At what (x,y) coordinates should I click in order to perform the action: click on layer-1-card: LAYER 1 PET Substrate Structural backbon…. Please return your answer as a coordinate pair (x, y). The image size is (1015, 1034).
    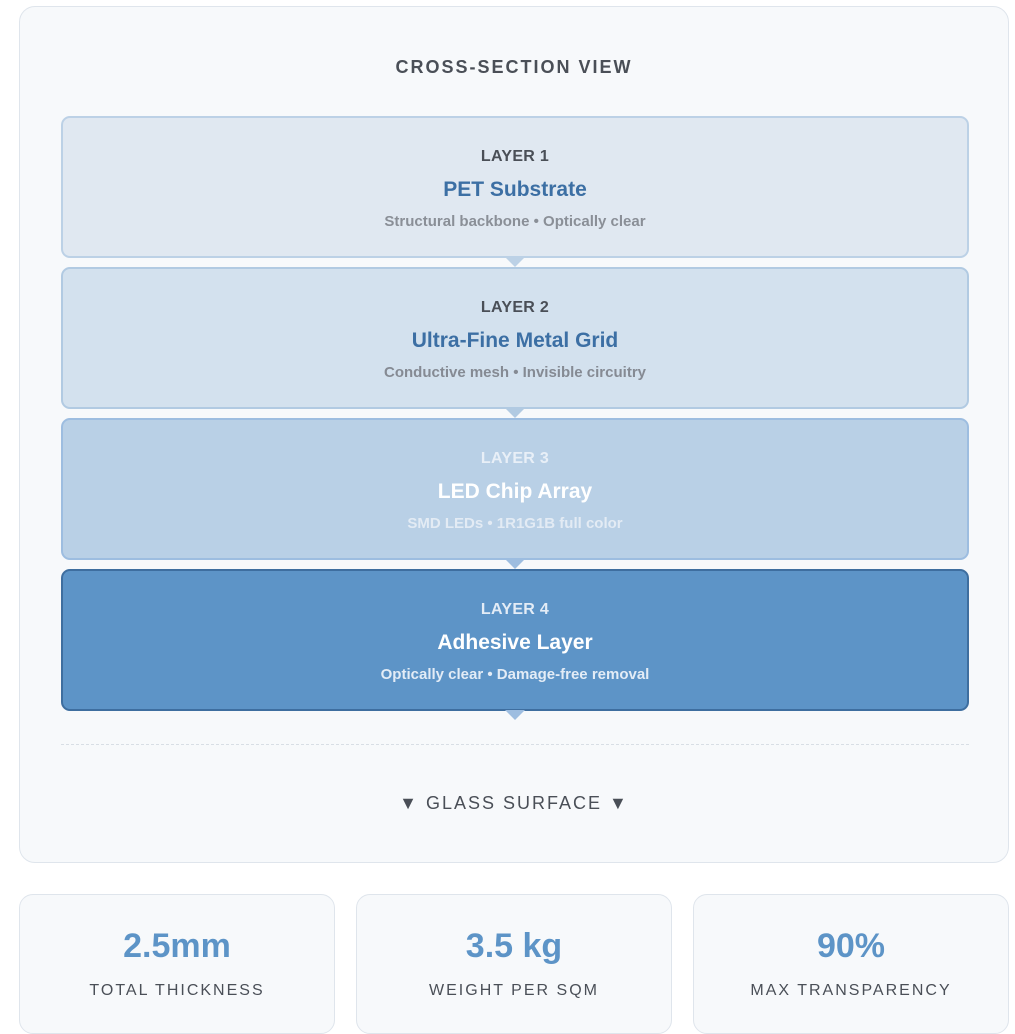
    Looking at the image, I should click on (515, 191).